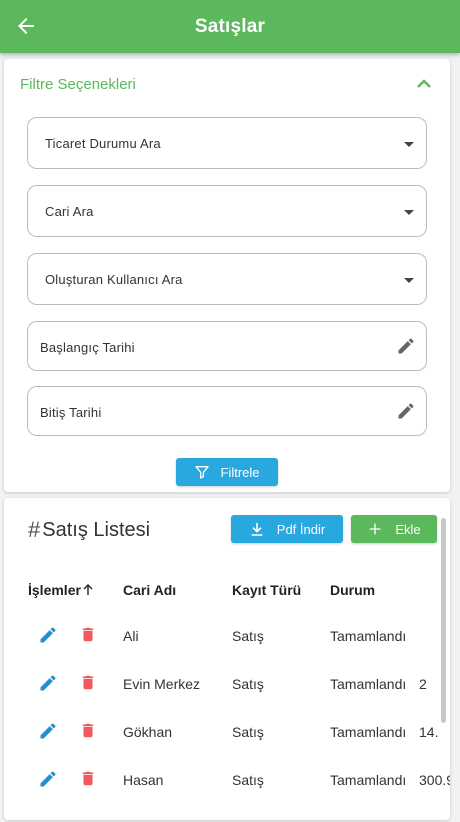  Describe the element at coordinates (227, 346) in the screenshot. I see `start-date-field: Başlangıç Tarihi` at that location.